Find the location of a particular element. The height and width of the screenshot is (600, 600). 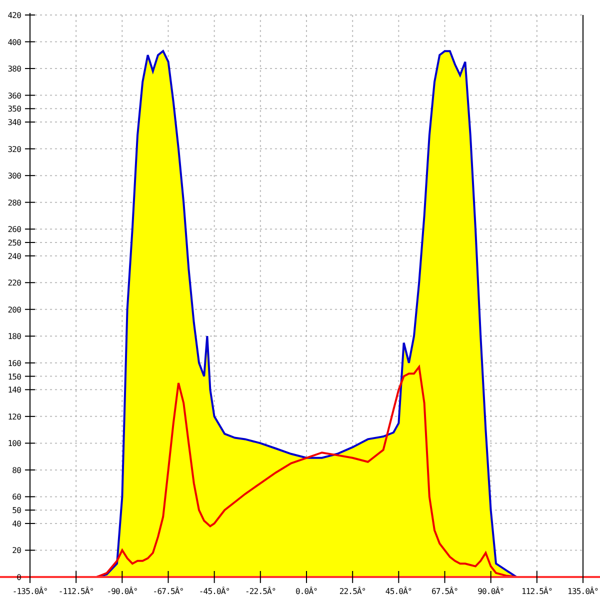

tick-label: 45.0Â° is located at coordinates (398, 591).